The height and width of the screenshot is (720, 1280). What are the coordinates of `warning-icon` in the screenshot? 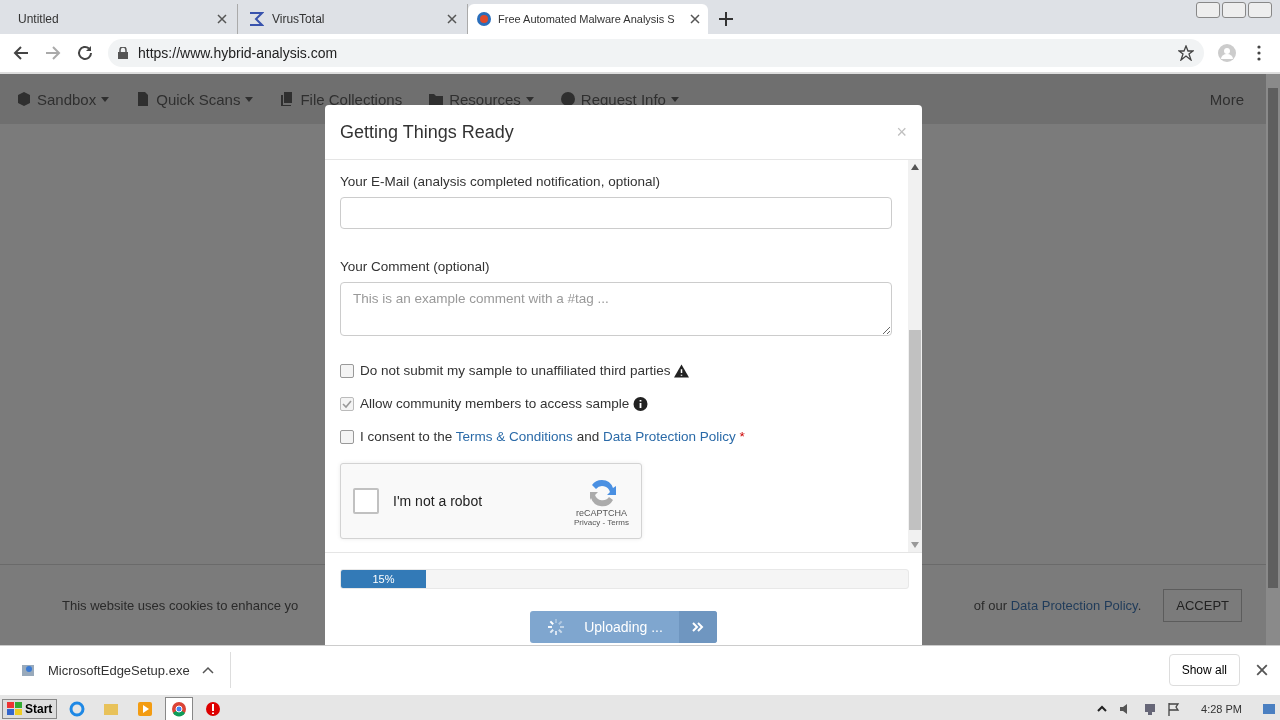 It's located at (682, 370).